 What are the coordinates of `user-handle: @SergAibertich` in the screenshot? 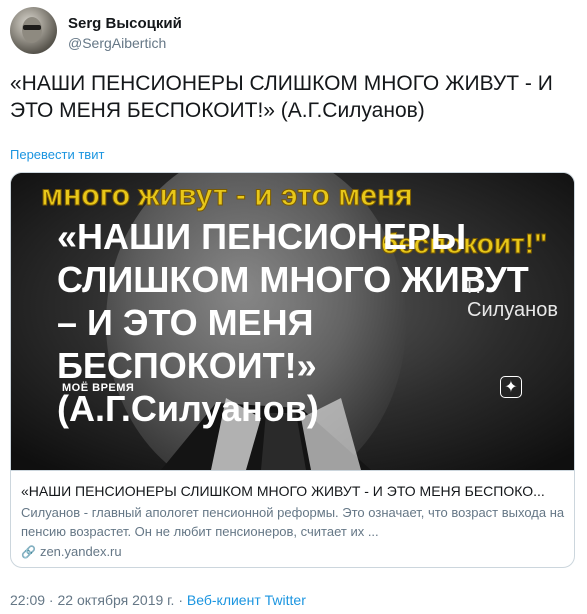 It's located at (117, 43).